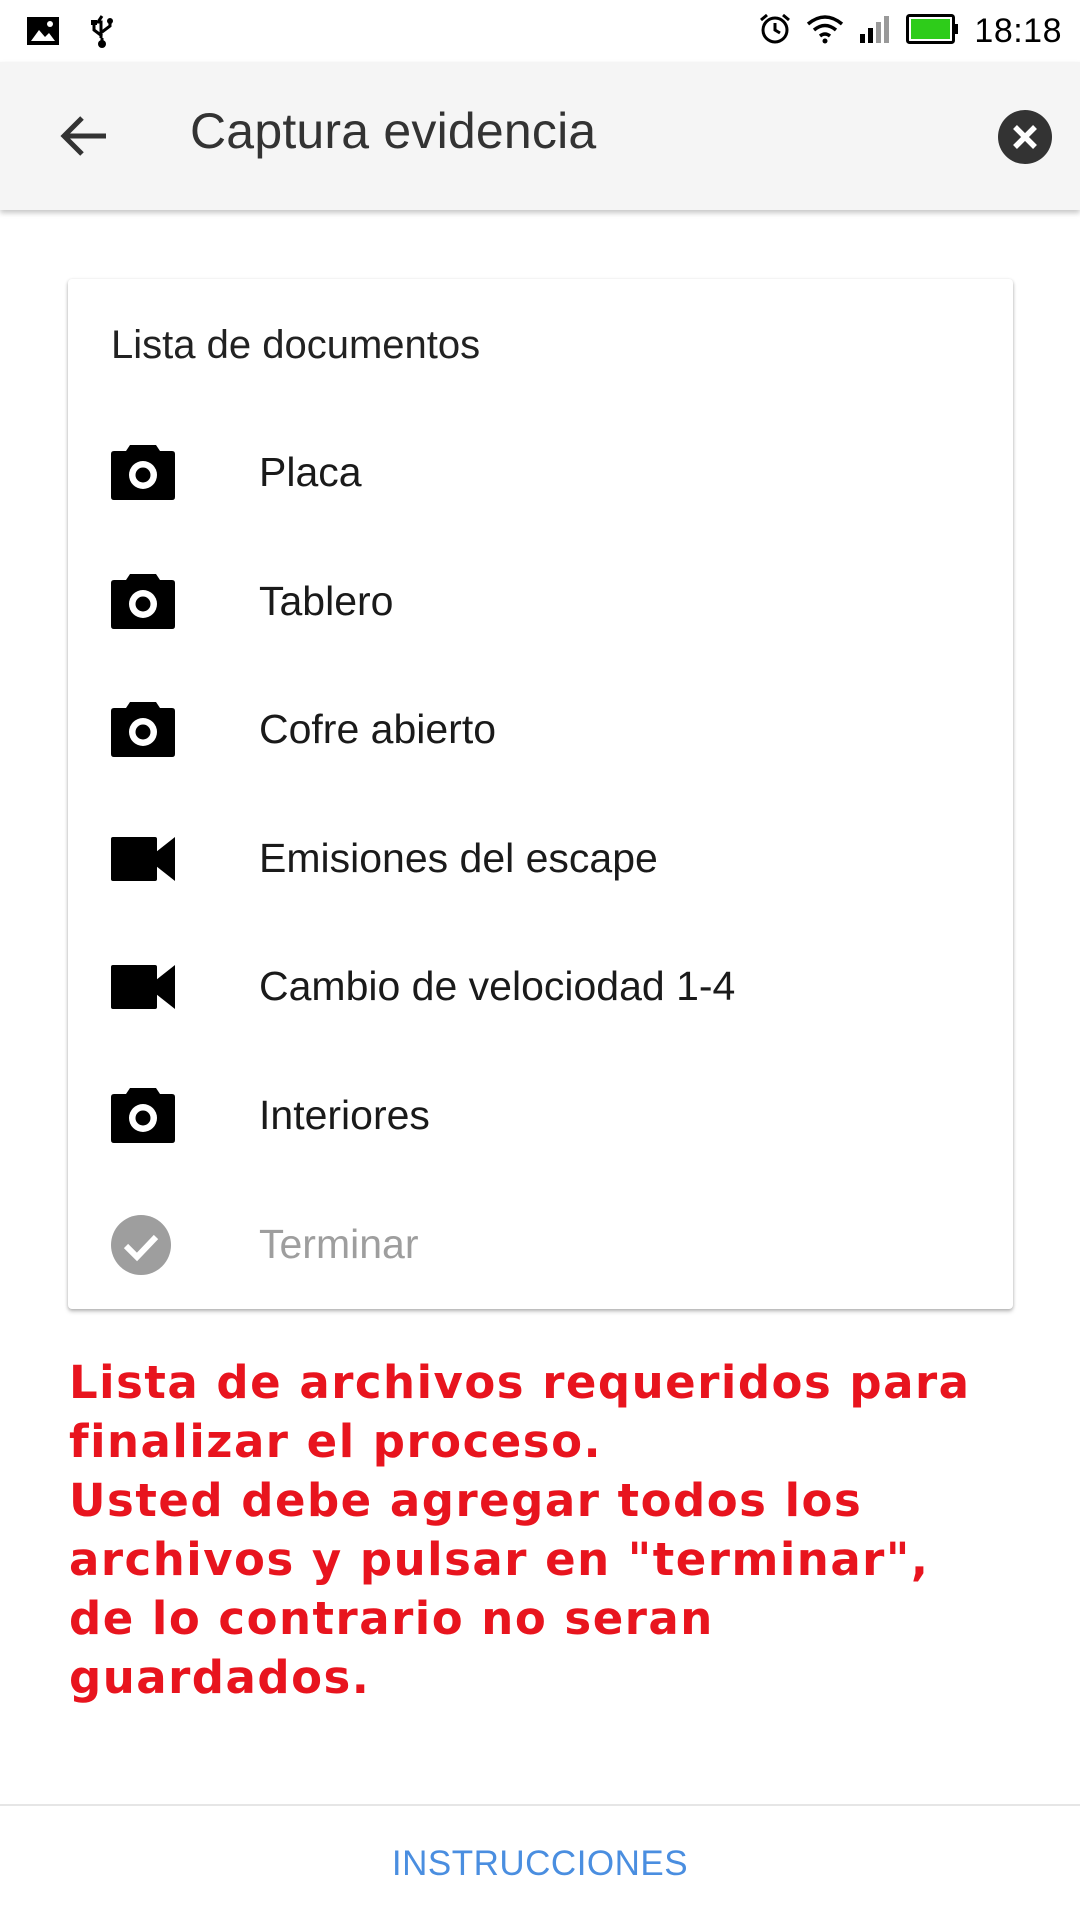 The height and width of the screenshot is (1920, 1080). Describe the element at coordinates (296, 345) in the screenshot. I see `card-title: Lista de documentos` at that location.